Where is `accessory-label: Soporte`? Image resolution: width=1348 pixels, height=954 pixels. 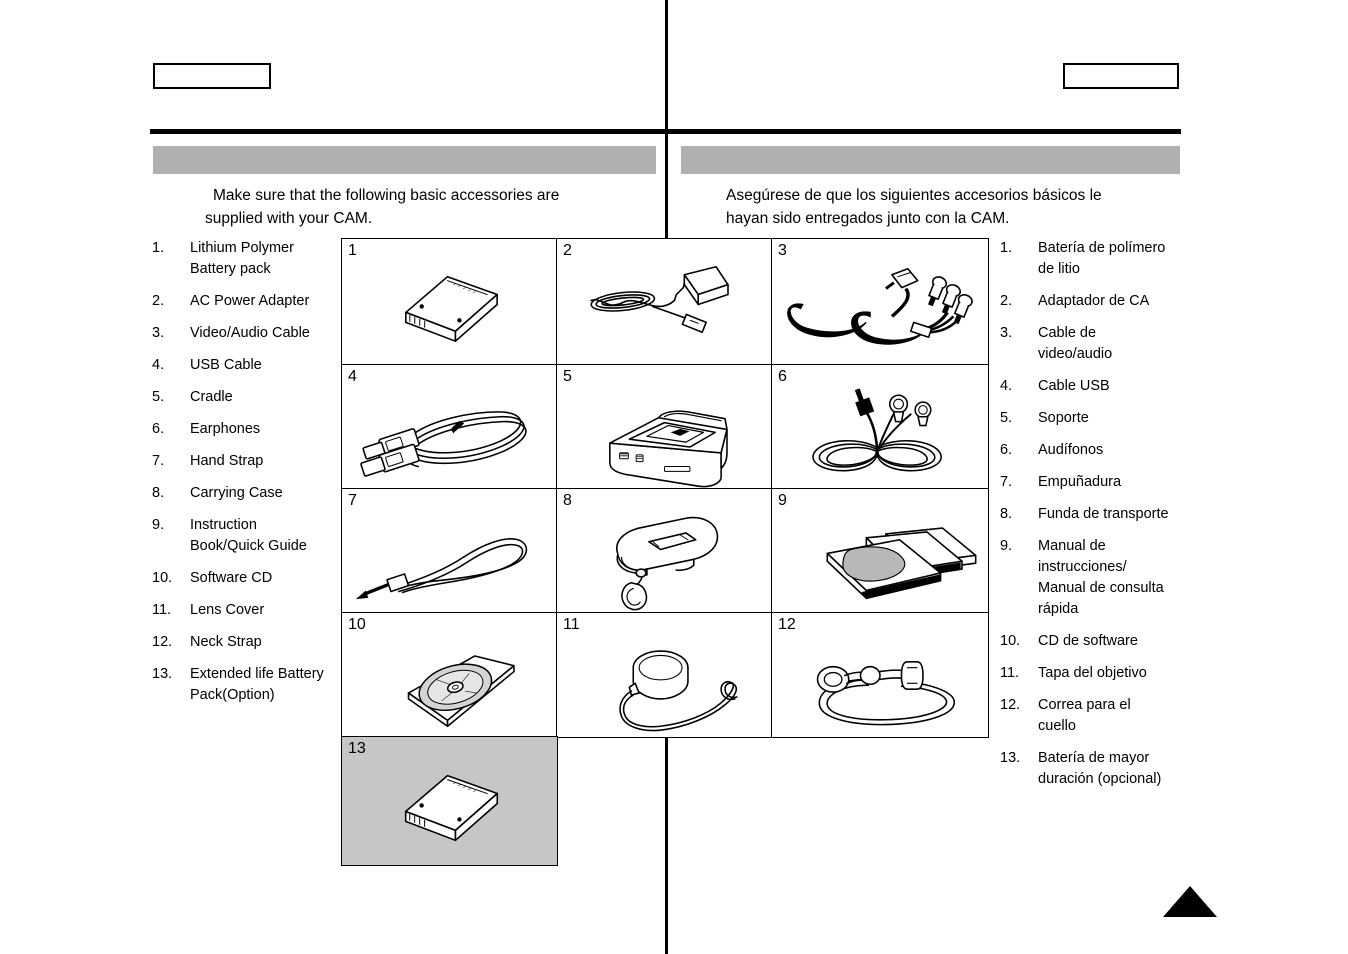
accessory-label: Soporte is located at coordinates (1063, 418).